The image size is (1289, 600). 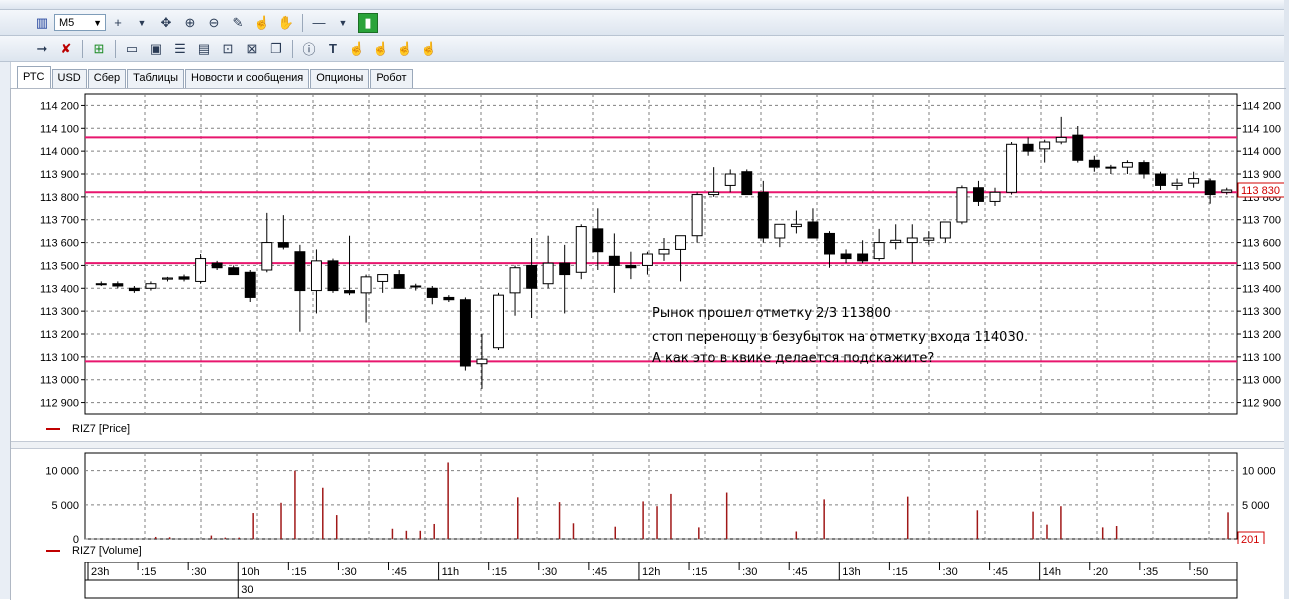 What do you see at coordinates (262, 23) in the screenshot?
I see `hand-select-icon: ☝` at bounding box center [262, 23].